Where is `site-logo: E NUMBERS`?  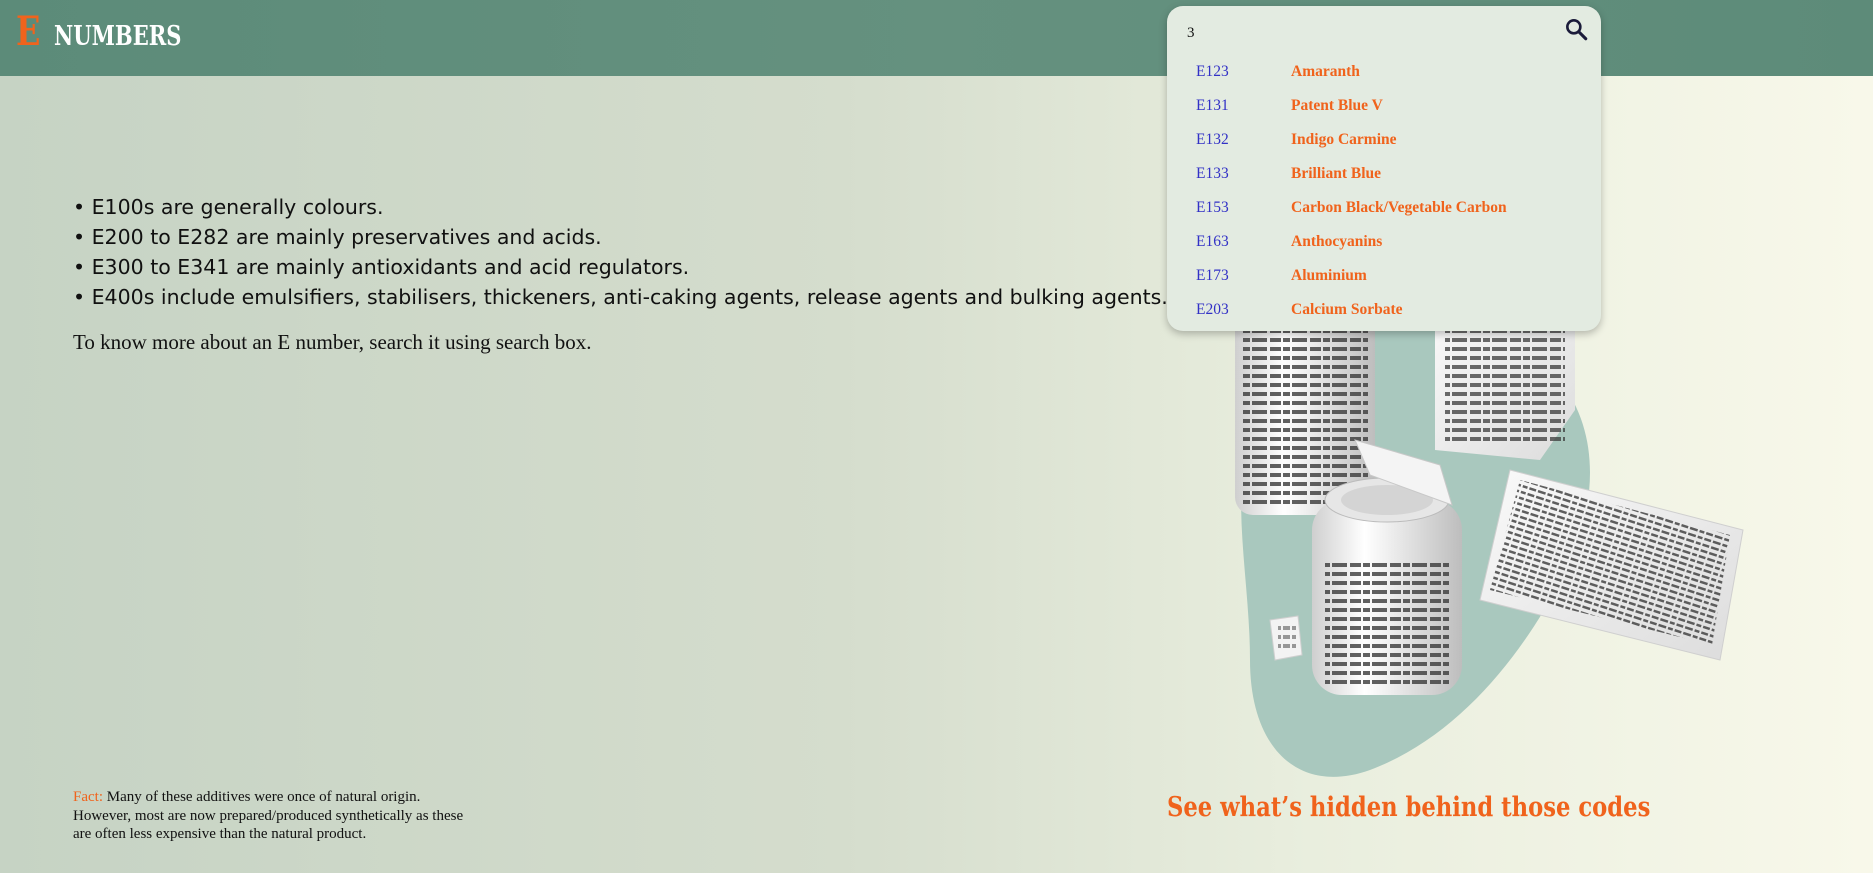
site-logo: E NUMBERS is located at coordinates (116, 36).